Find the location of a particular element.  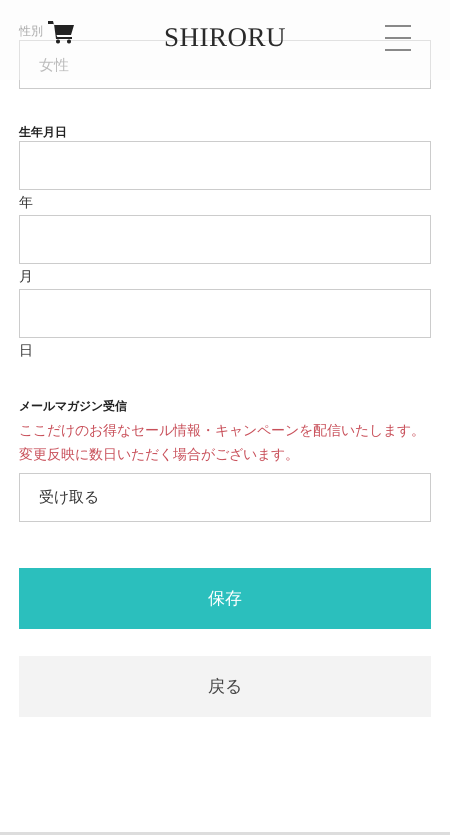

field-suffix: 年 is located at coordinates (26, 203).